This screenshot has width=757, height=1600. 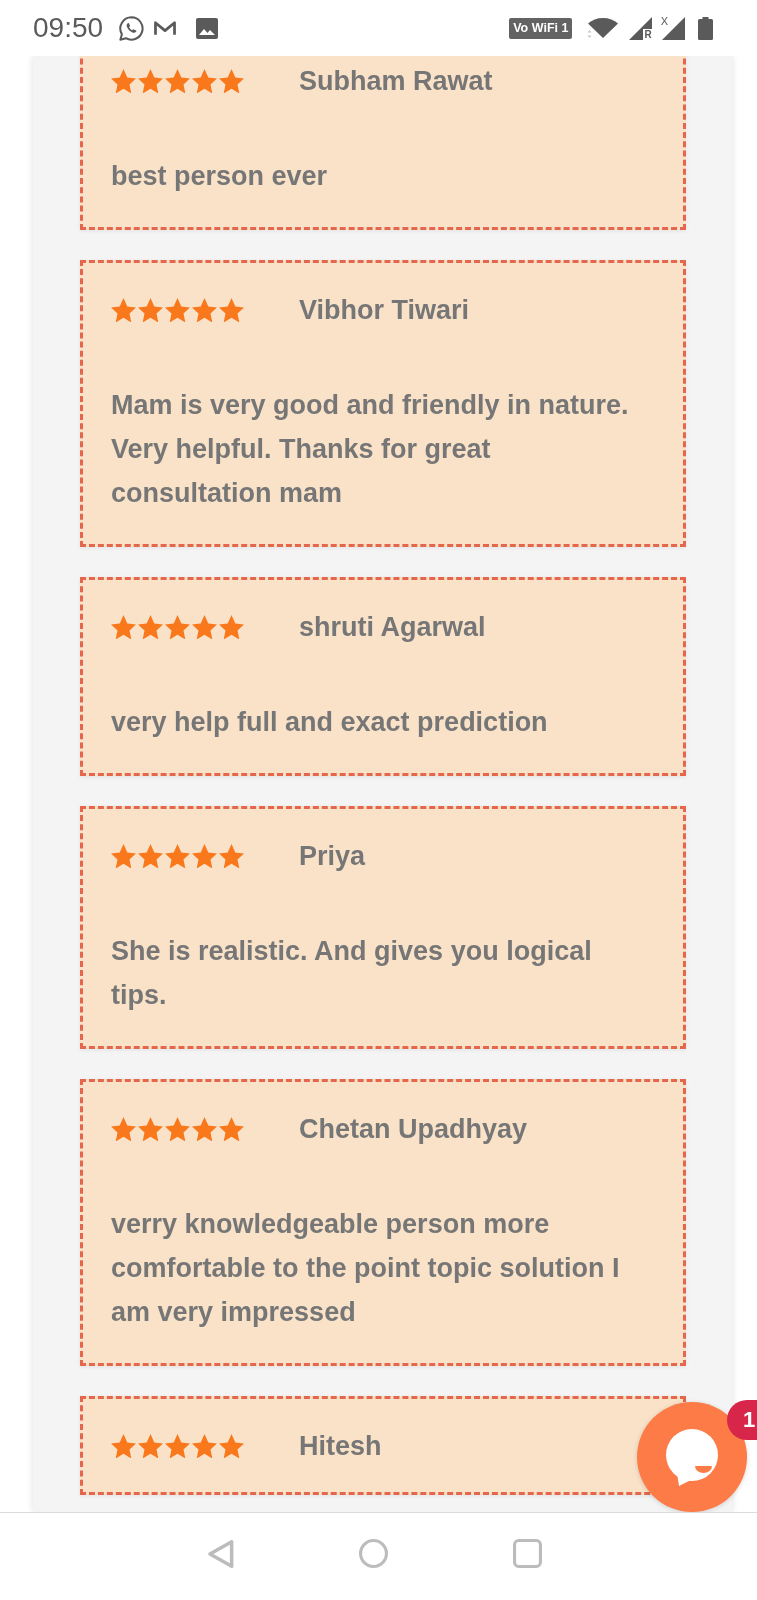 What do you see at coordinates (68, 28) in the screenshot?
I see `clock-time: 09:50` at bounding box center [68, 28].